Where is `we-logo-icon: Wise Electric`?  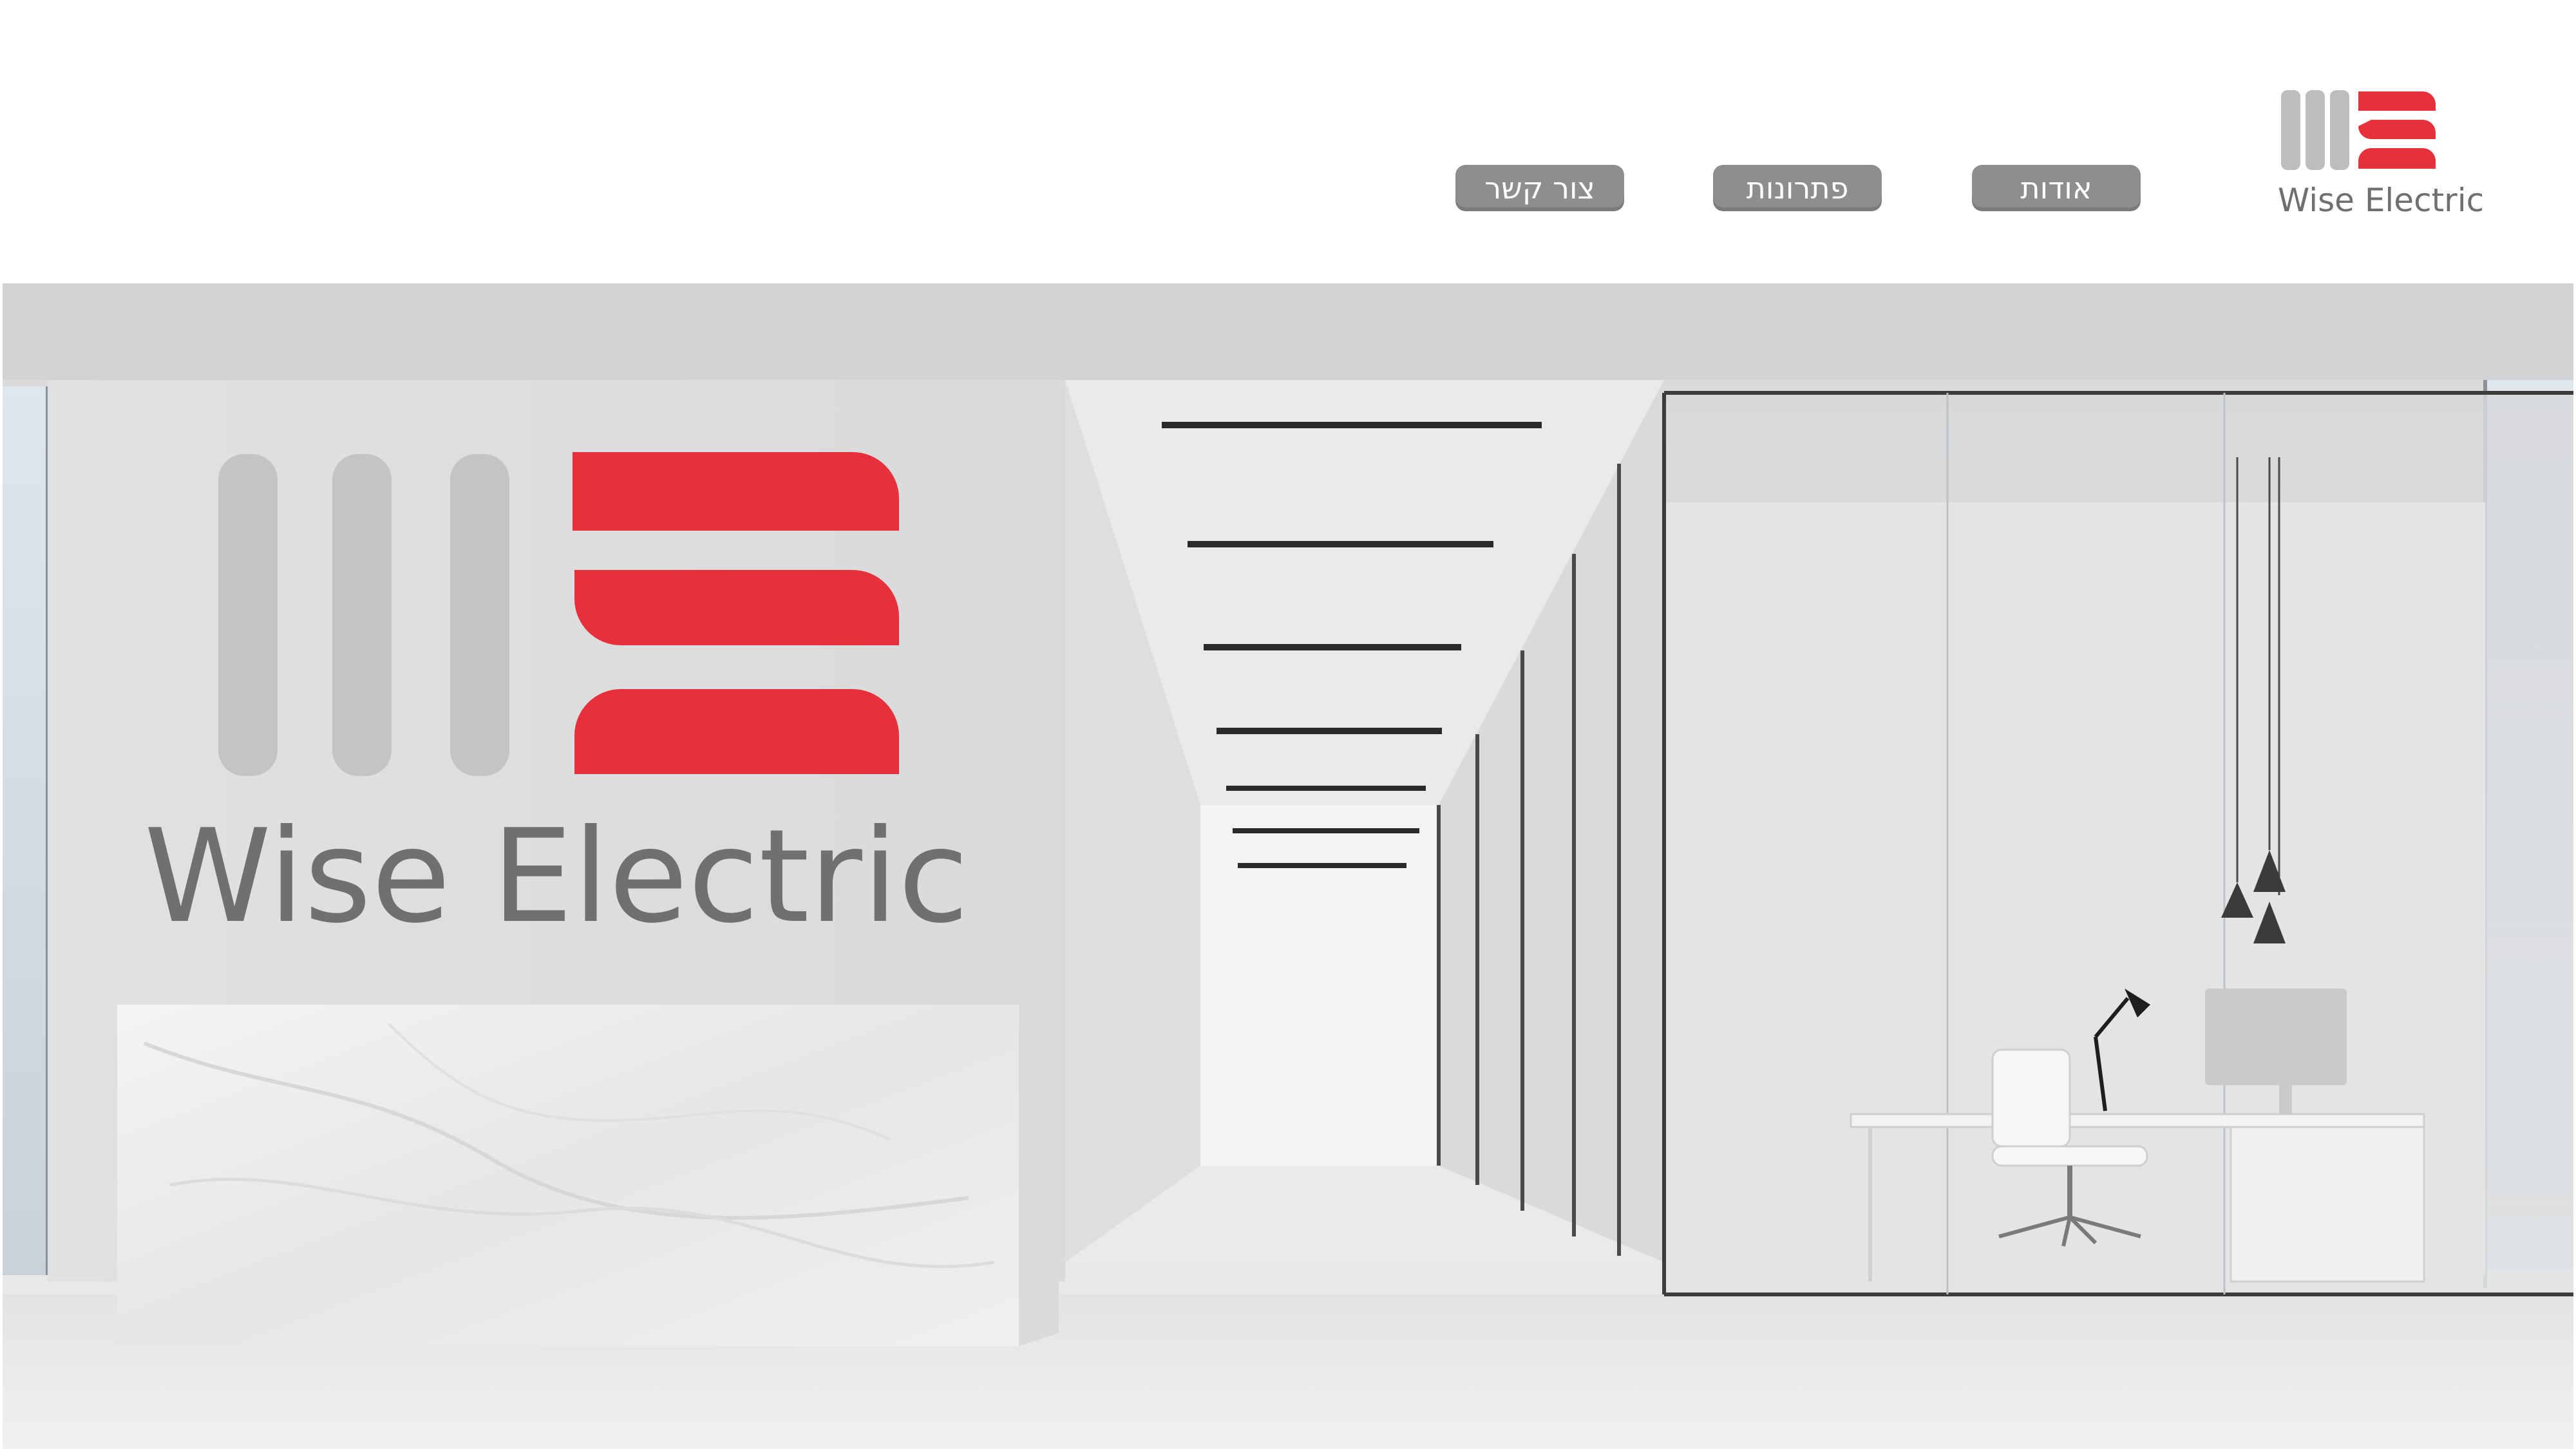
we-logo-icon: Wise Electric is located at coordinates (2381, 155).